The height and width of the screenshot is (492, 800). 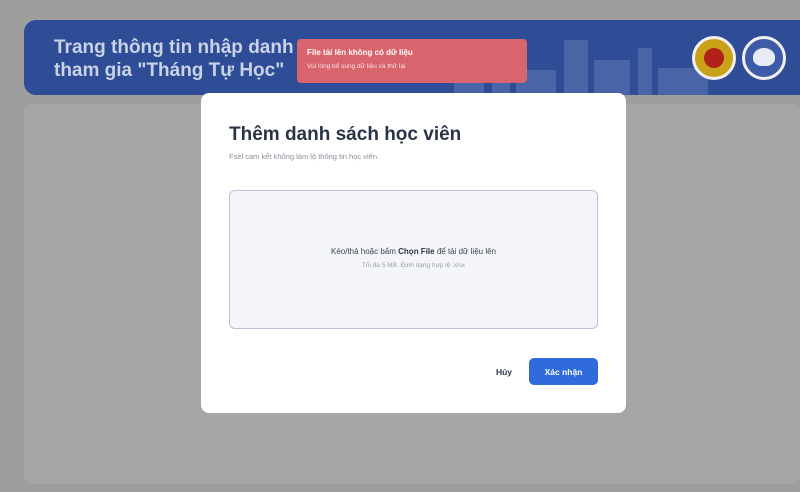 I want to click on youth-union-logo, so click(x=764, y=58).